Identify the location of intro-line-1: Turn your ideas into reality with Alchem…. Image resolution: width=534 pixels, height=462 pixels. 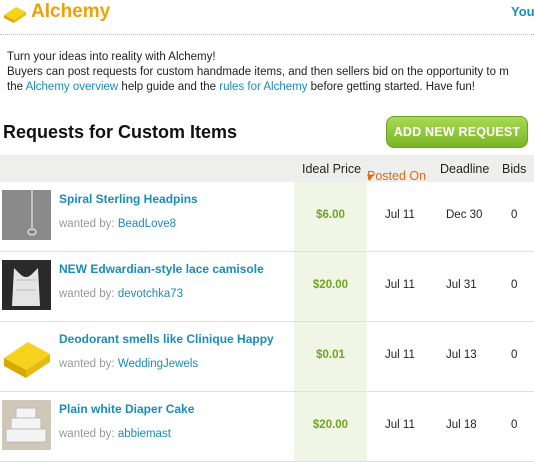
(111, 57).